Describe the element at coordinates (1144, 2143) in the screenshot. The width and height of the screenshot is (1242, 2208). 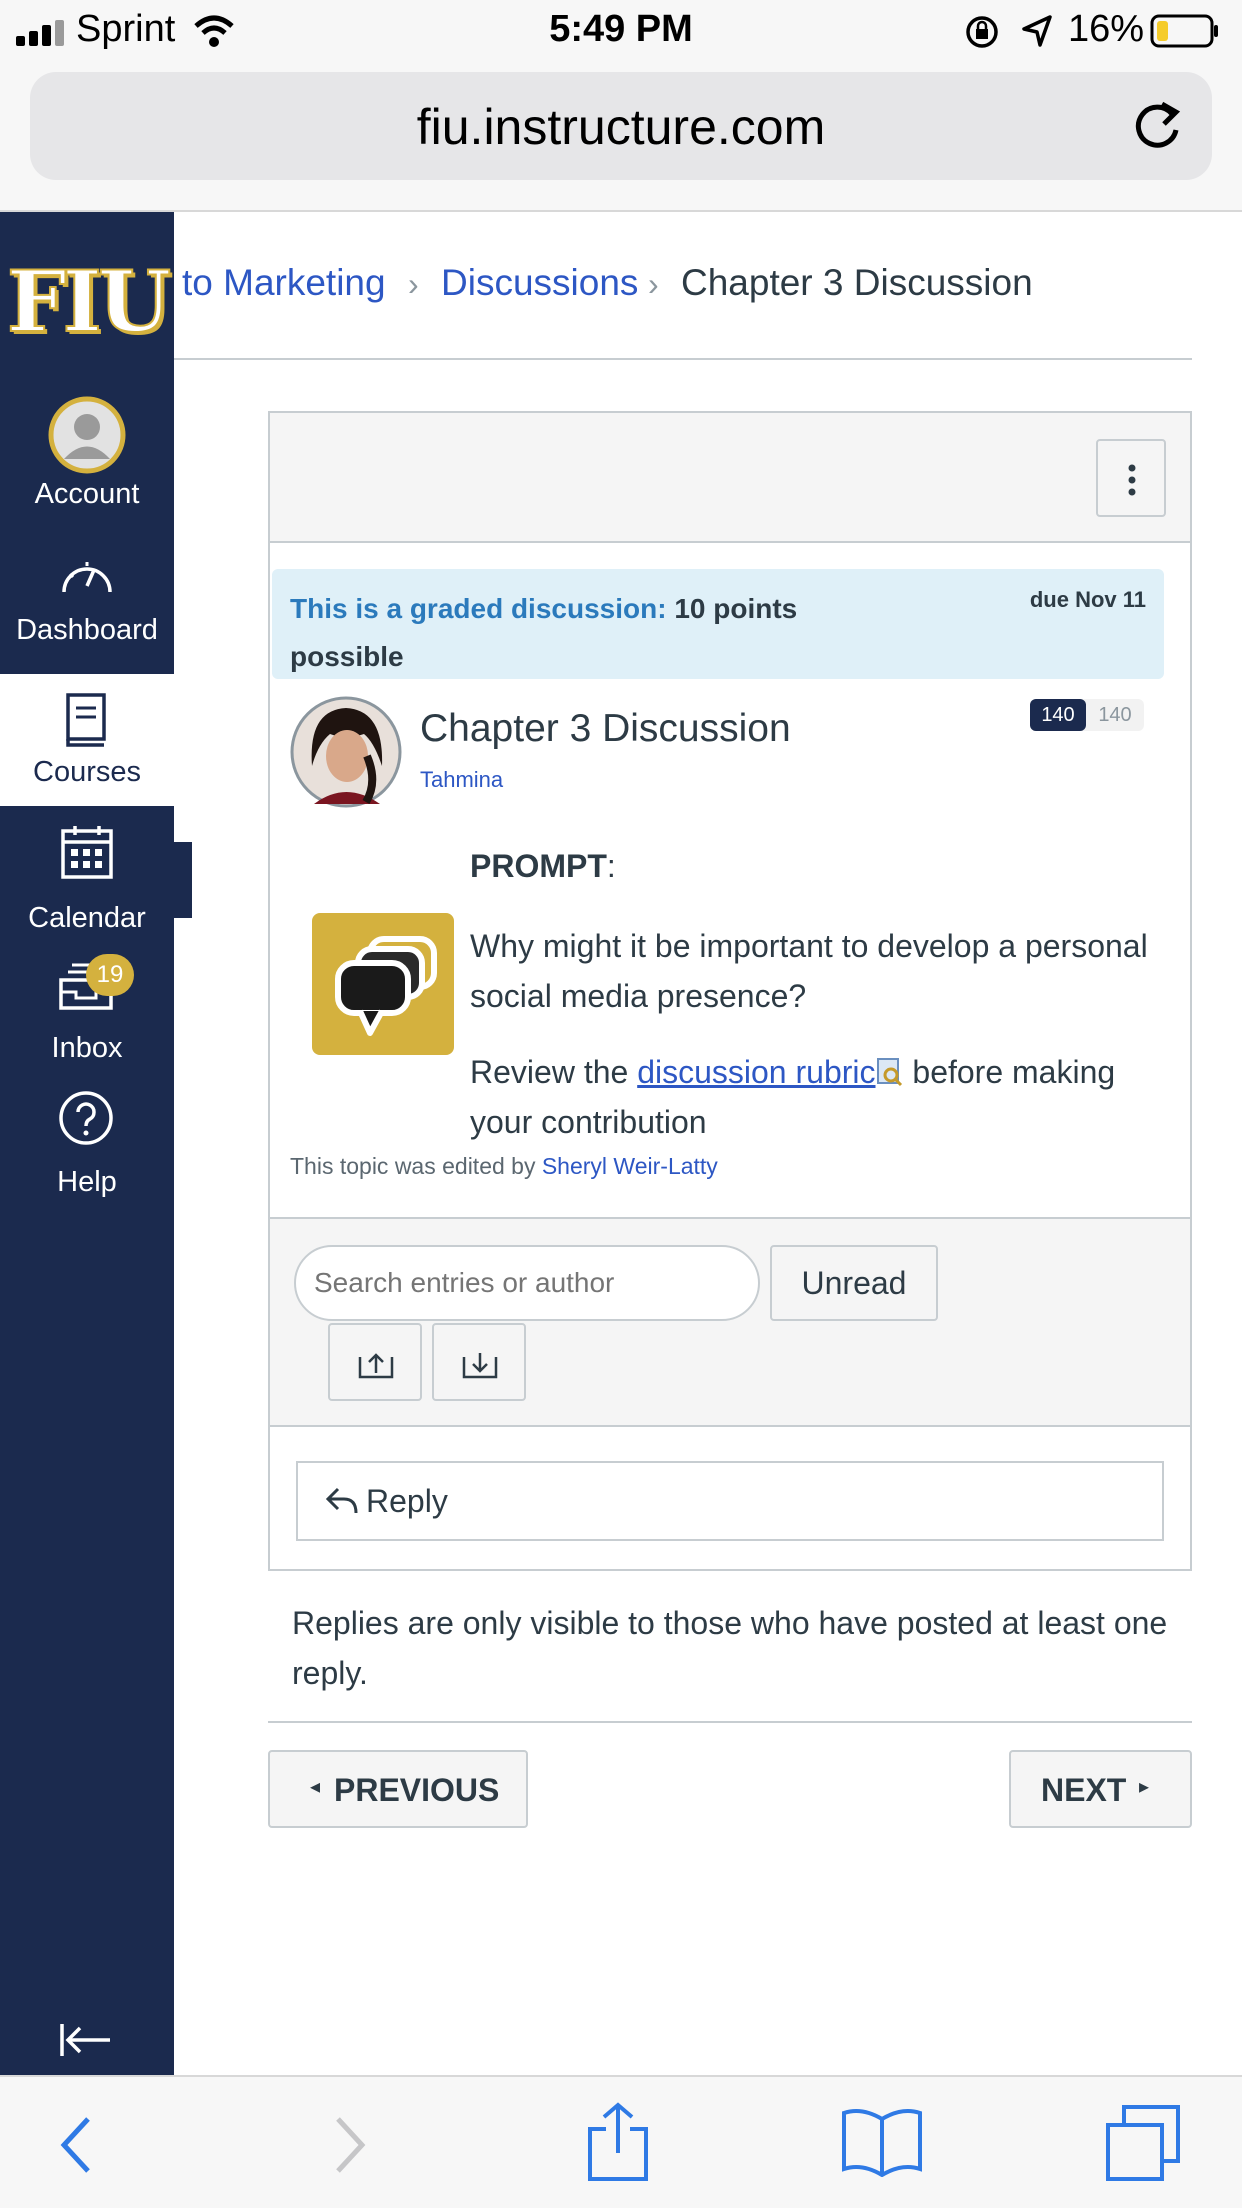
I see `tabs-icon` at that location.